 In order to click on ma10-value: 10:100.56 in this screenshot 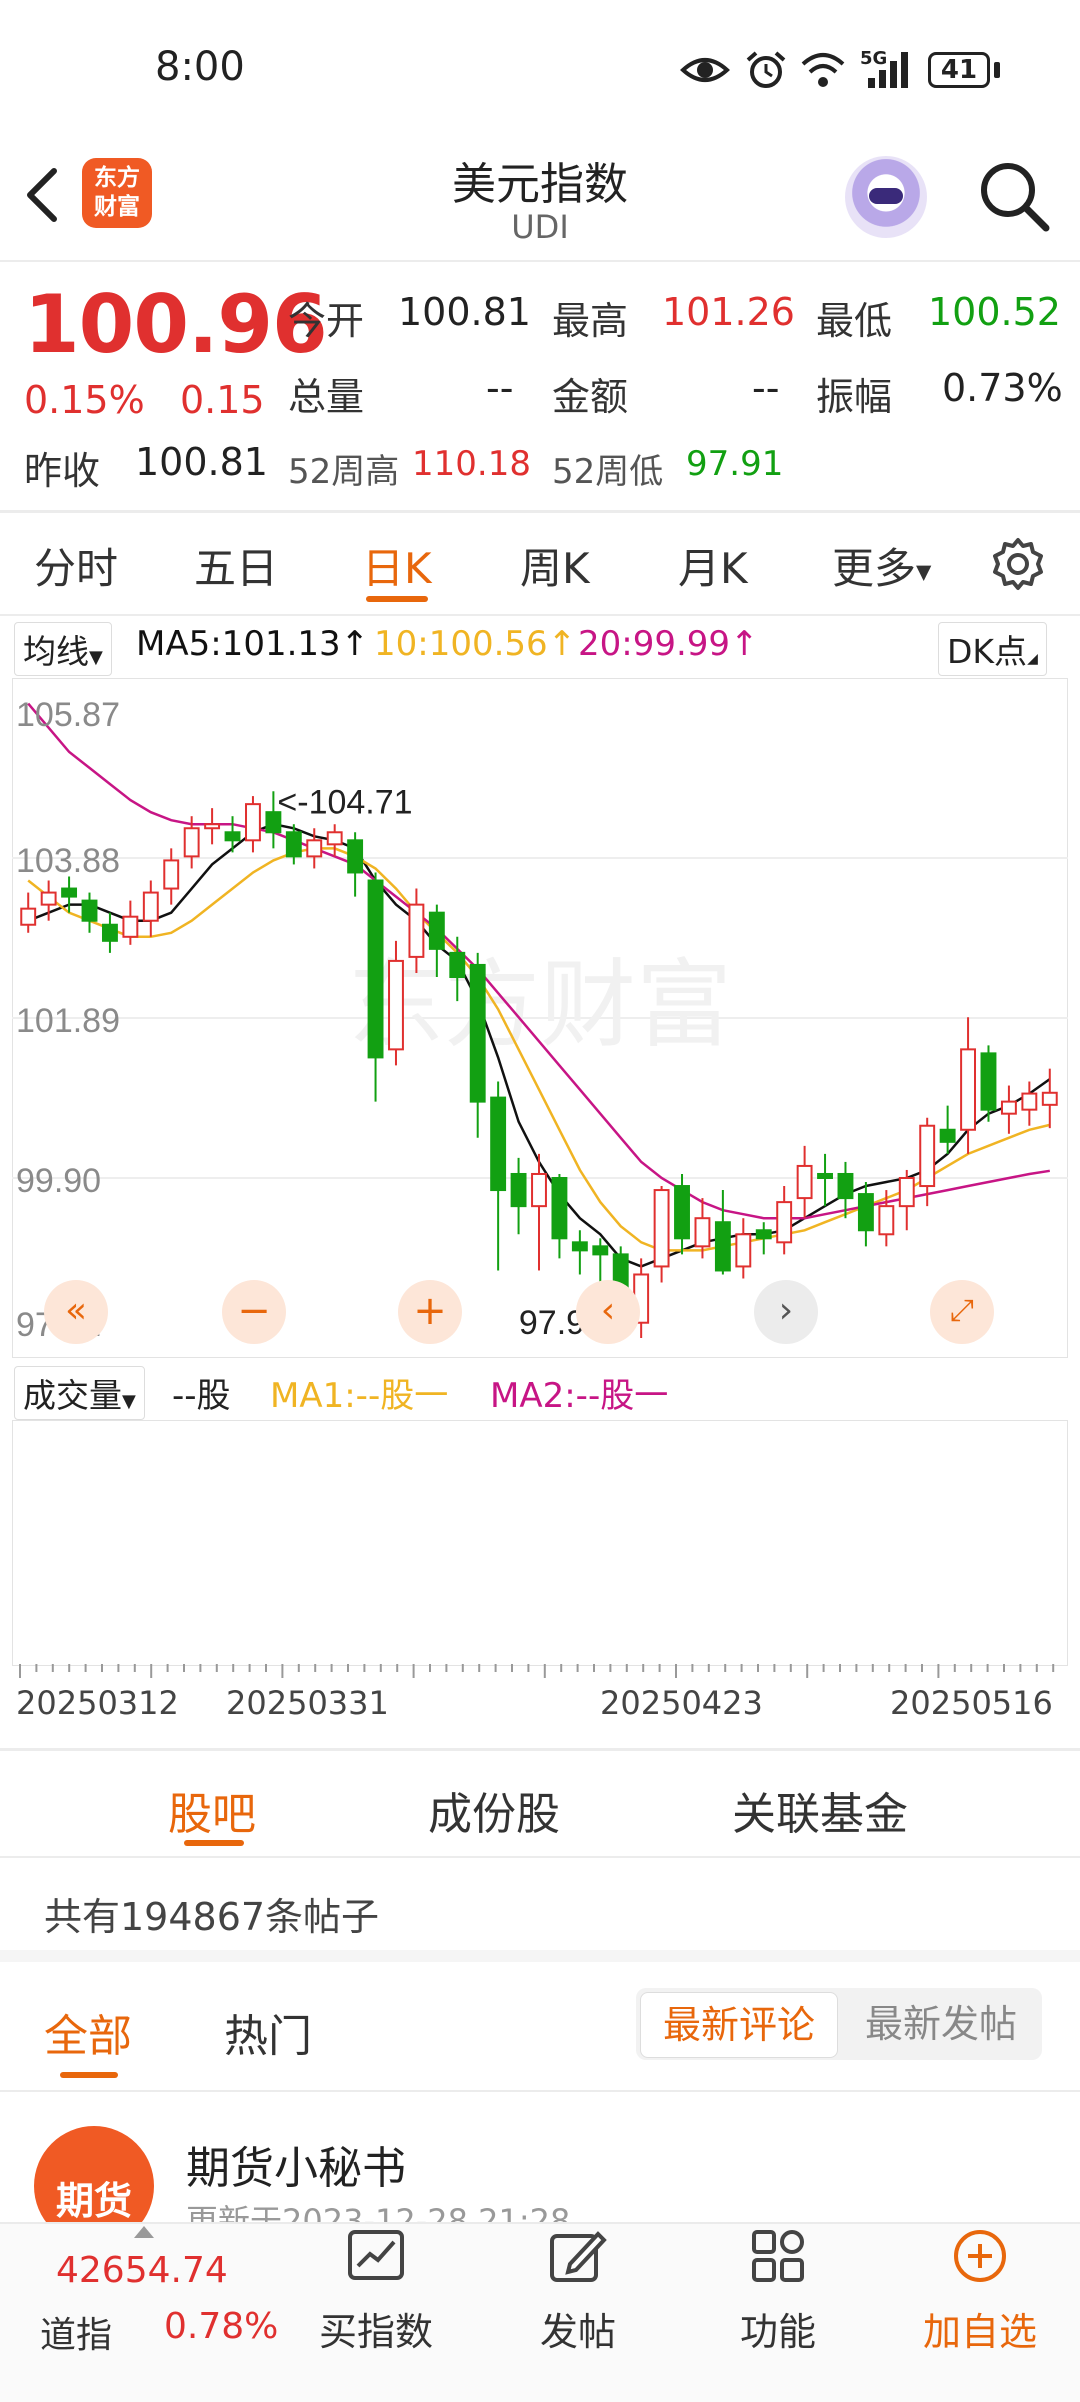, I will do `click(461, 644)`.